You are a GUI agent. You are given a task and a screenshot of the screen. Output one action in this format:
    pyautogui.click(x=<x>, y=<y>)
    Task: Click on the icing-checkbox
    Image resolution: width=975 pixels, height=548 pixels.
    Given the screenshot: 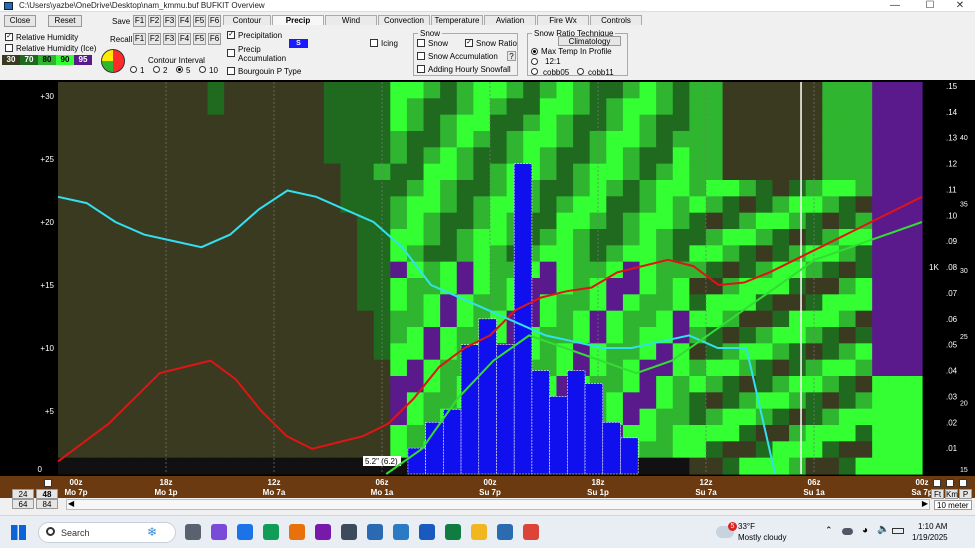 What is the action you would take?
    pyautogui.click(x=374, y=43)
    